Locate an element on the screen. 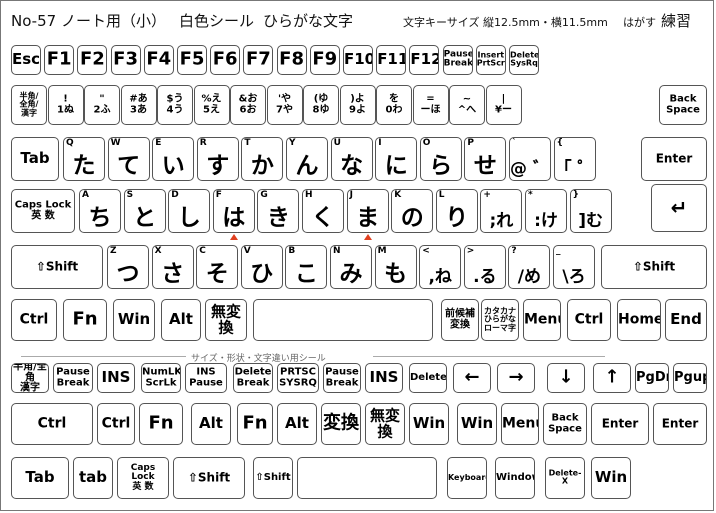 The height and width of the screenshot is (513, 716). fn-key-2-label: F2 is located at coordinates (92, 59).